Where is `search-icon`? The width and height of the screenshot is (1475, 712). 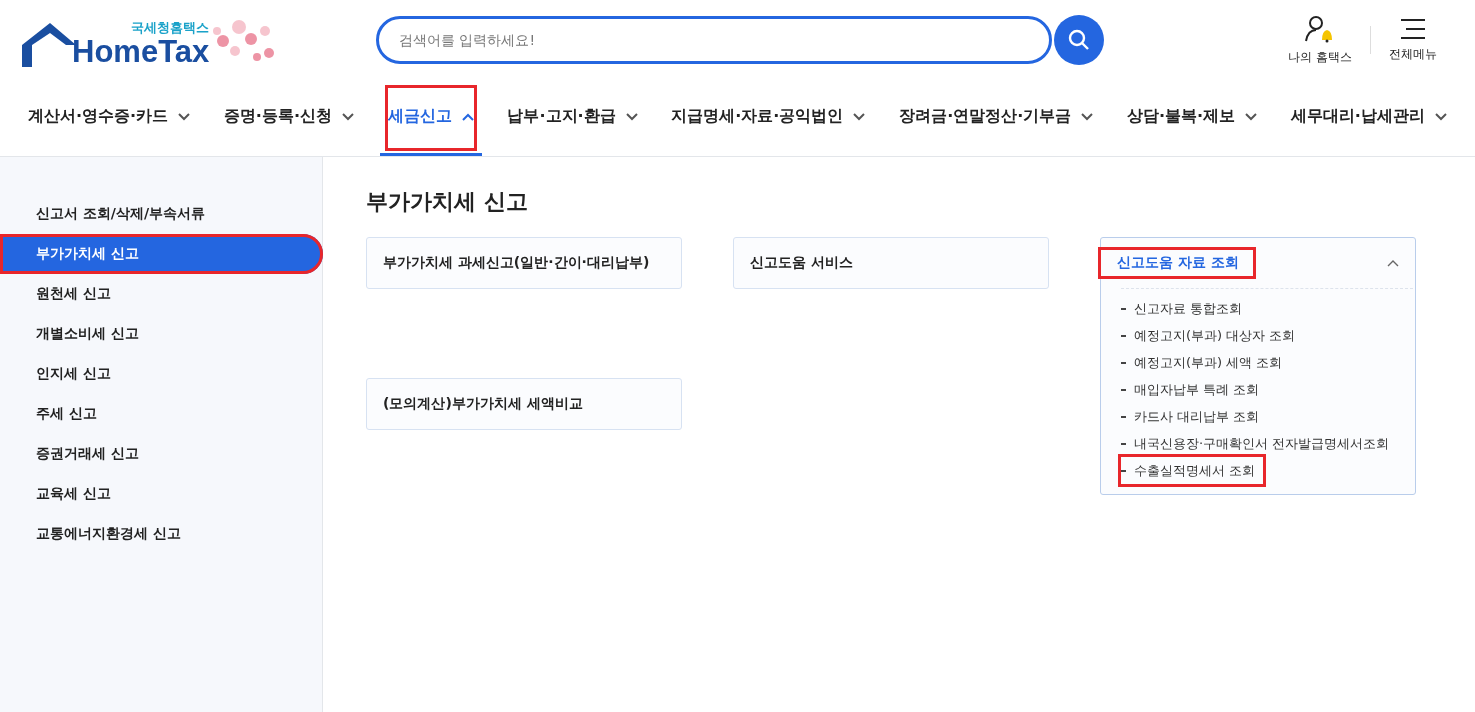 search-icon is located at coordinates (1079, 40).